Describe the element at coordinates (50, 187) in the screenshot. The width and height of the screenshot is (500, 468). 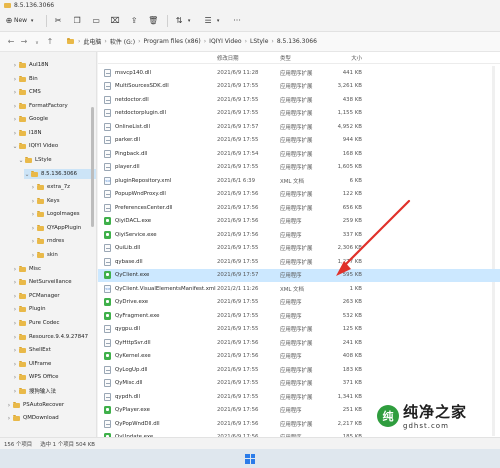
I see `sidebar-item: › extra_7z` at that location.